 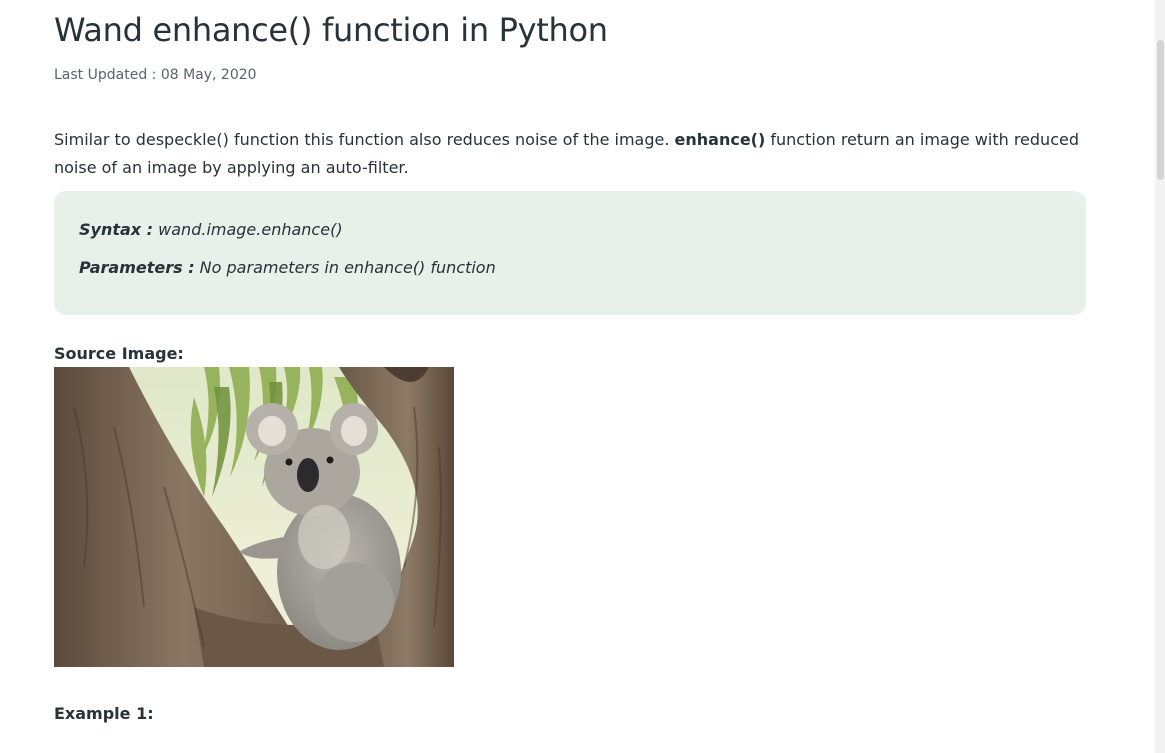 I want to click on parameters-value: No parameters in enhance() function, so click(x=345, y=267).